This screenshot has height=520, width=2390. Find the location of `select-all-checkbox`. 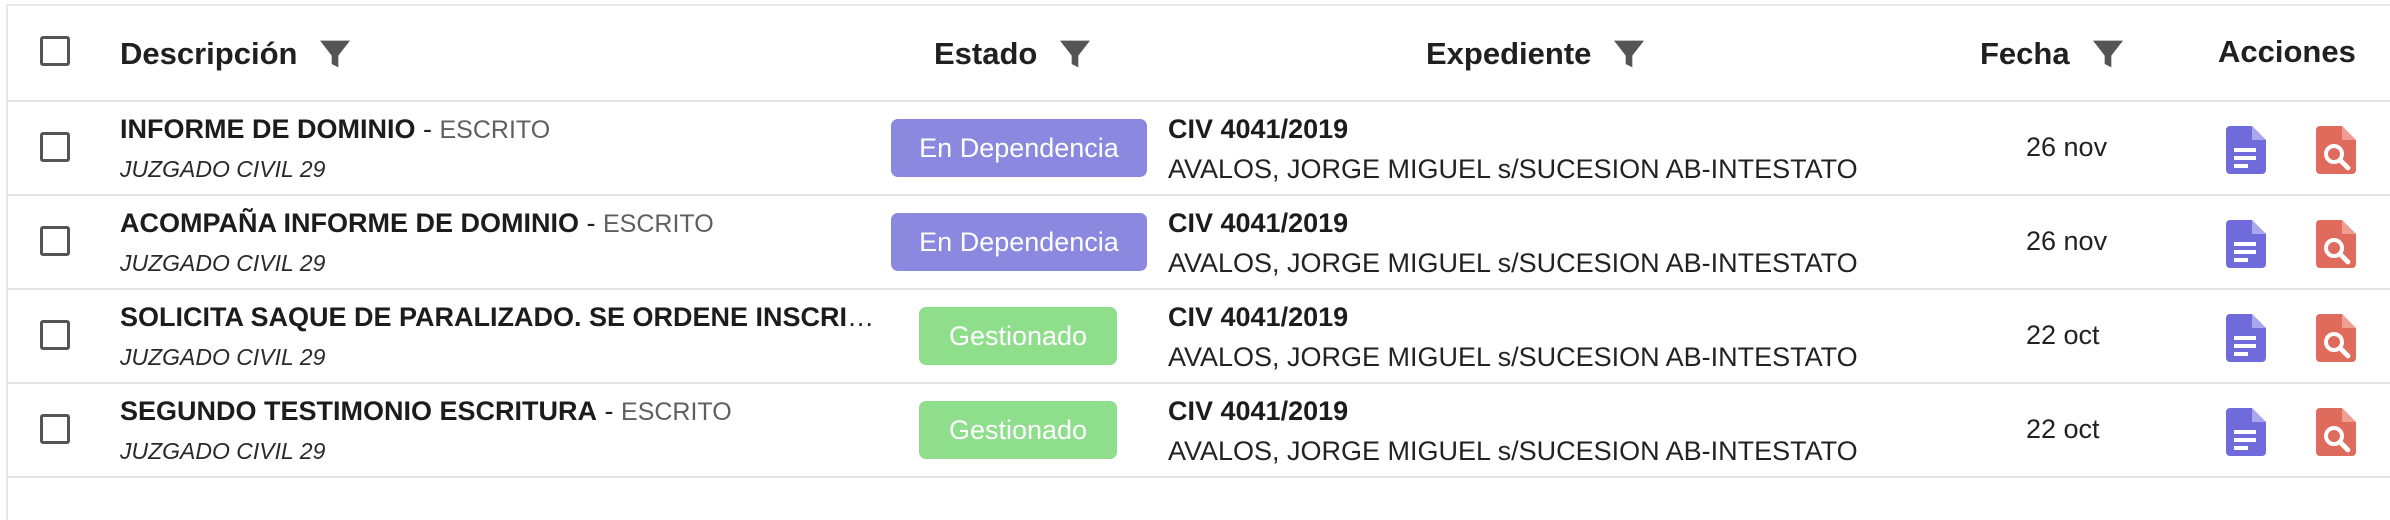

select-all-checkbox is located at coordinates (55, 51).